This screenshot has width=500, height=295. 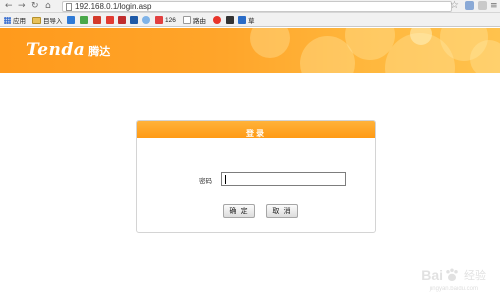 I want to click on green-grid-icon, so click(x=84, y=20).